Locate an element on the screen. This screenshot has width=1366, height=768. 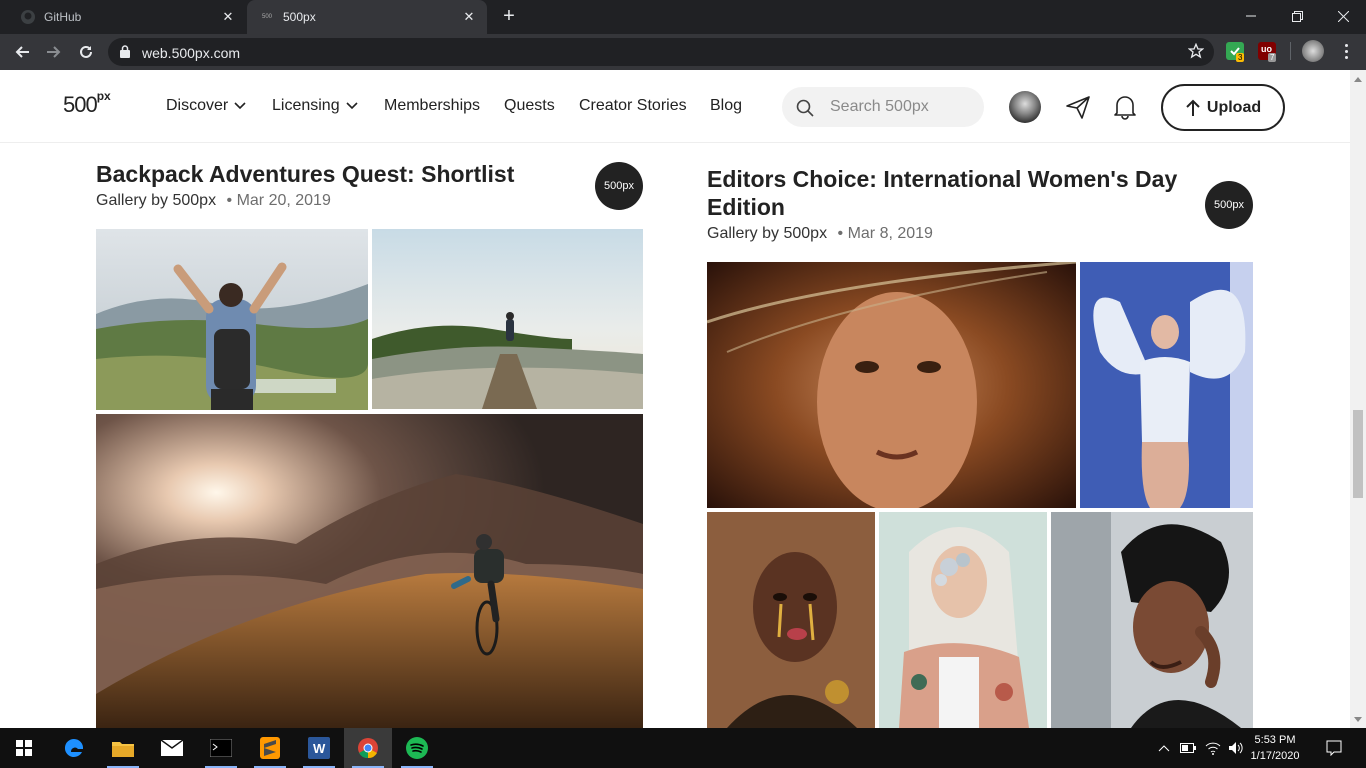
nav-licensing: Licensing is located at coordinates (315, 106).